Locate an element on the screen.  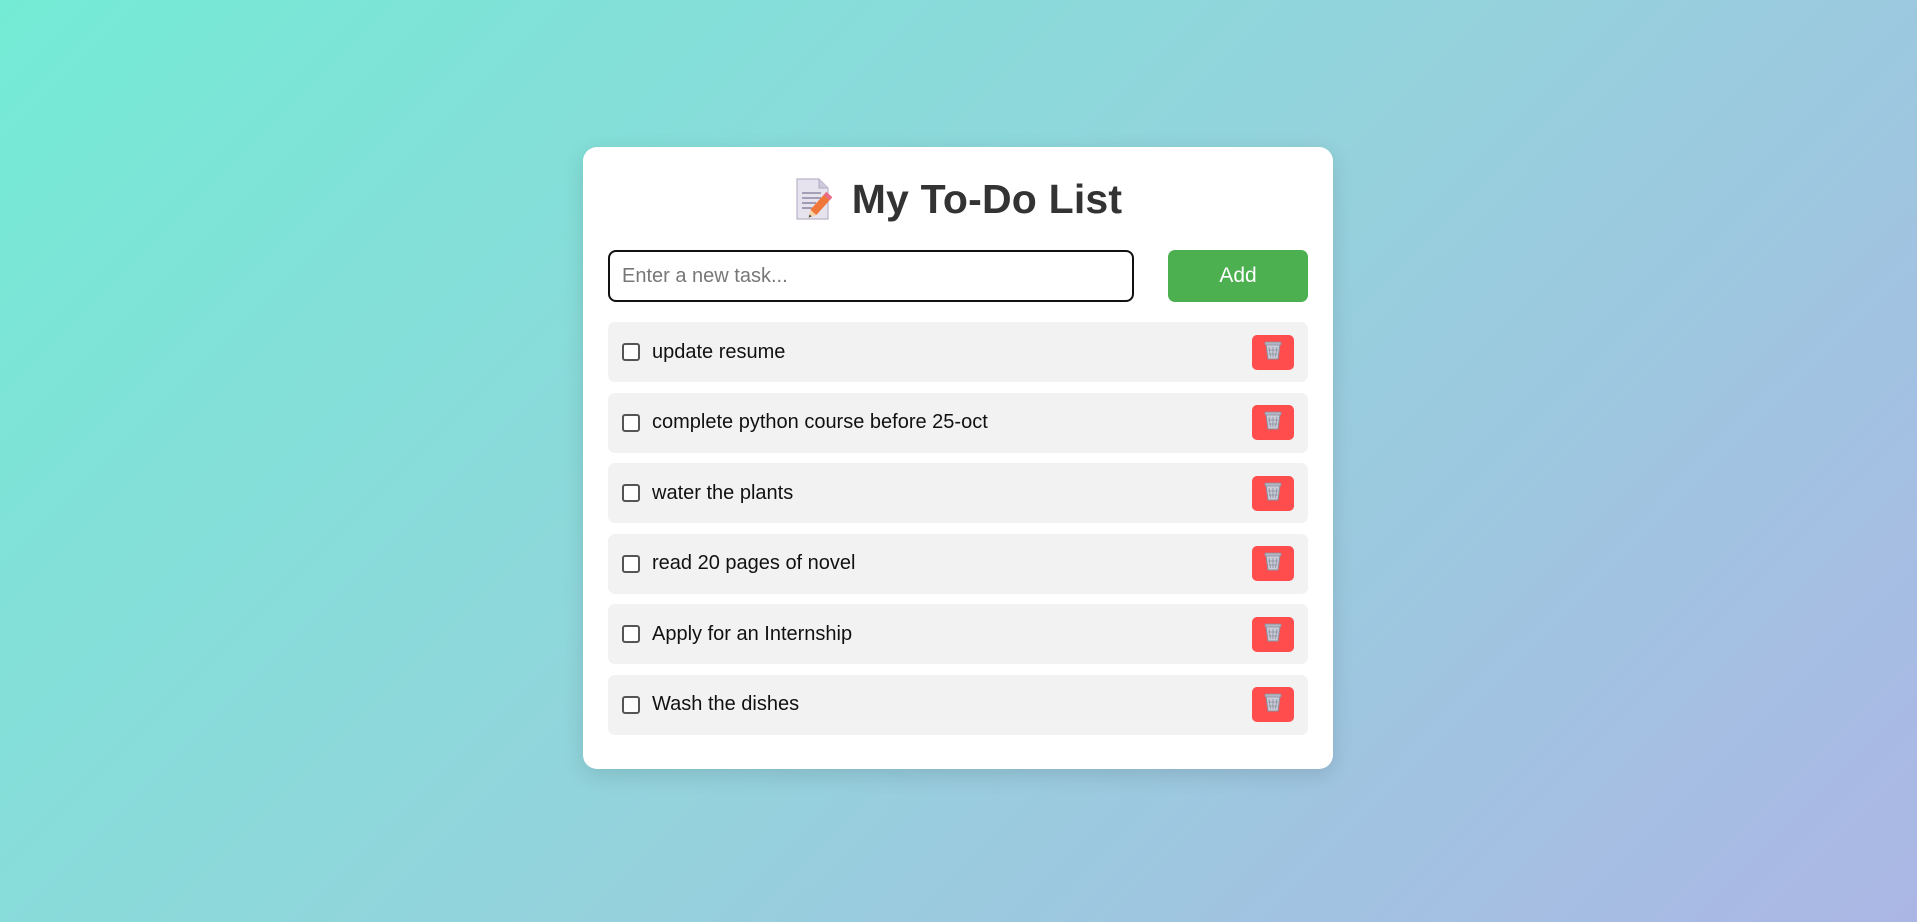
task-item: complete python course before 25-oct is located at coordinates (958, 422).